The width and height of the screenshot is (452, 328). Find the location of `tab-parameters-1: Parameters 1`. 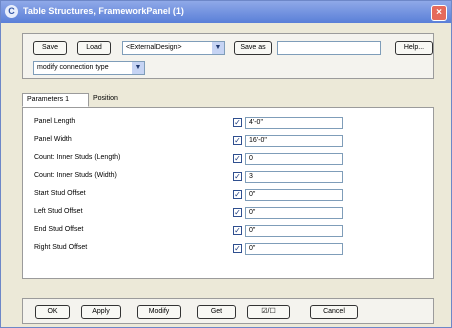

tab-parameters-1: Parameters 1 is located at coordinates (55, 100).